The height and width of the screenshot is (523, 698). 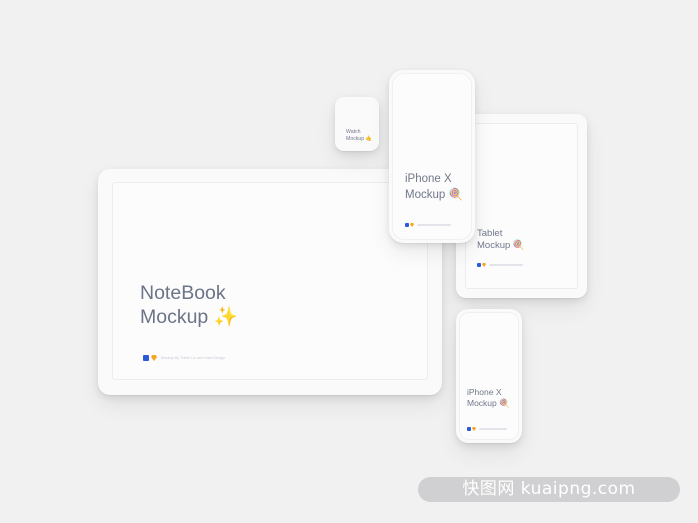 What do you see at coordinates (493, 429) in the screenshot?
I see `iphone-small-credit-line` at bounding box center [493, 429].